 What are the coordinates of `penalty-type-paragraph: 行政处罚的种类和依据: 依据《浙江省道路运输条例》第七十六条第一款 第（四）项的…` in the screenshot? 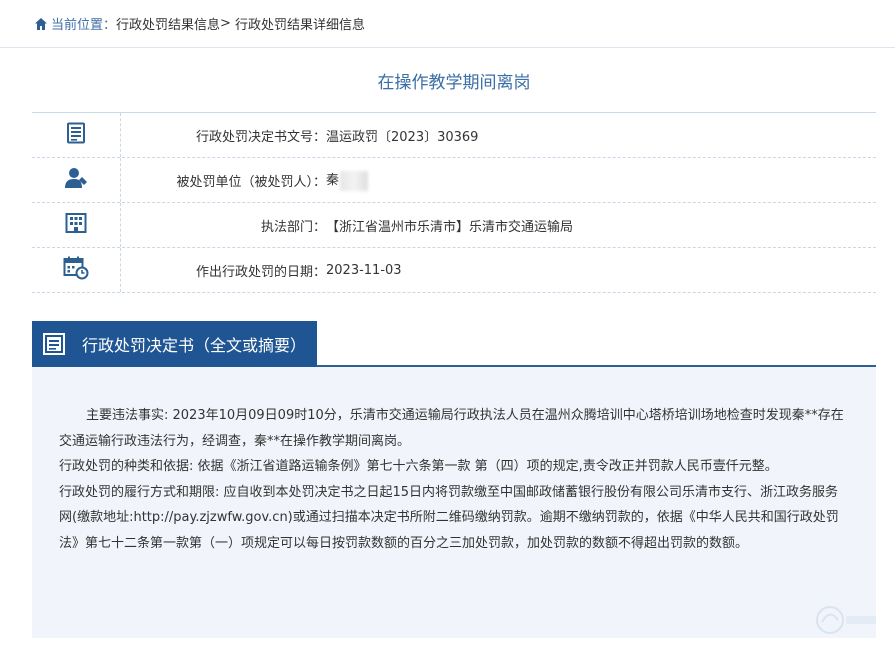 It's located at (418, 466).